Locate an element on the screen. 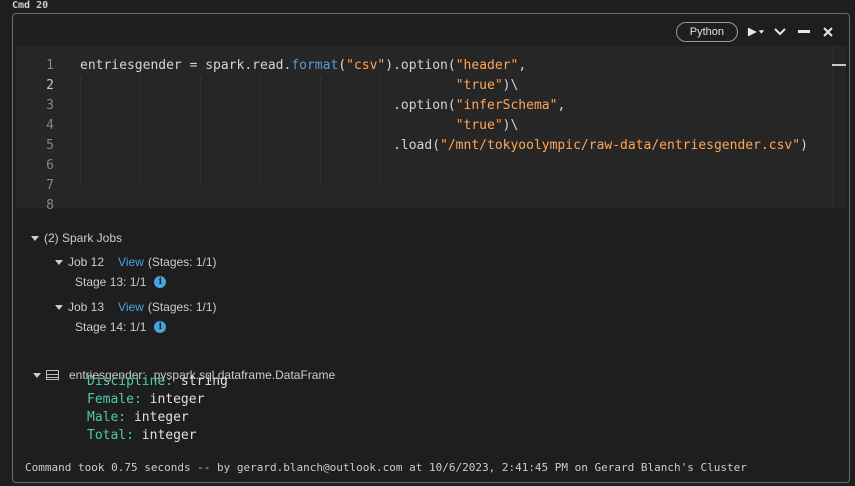 The width and height of the screenshot is (855, 486). schema-field: Female: integer is located at coordinates (145, 400).